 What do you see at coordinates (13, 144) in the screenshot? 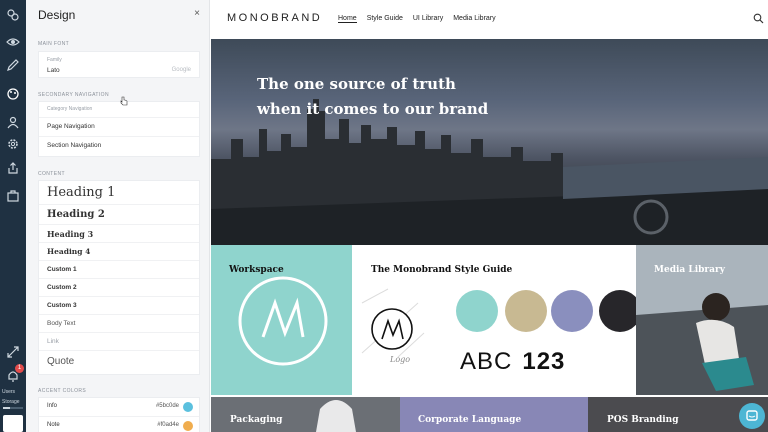
I see `gear-icon` at bounding box center [13, 144].